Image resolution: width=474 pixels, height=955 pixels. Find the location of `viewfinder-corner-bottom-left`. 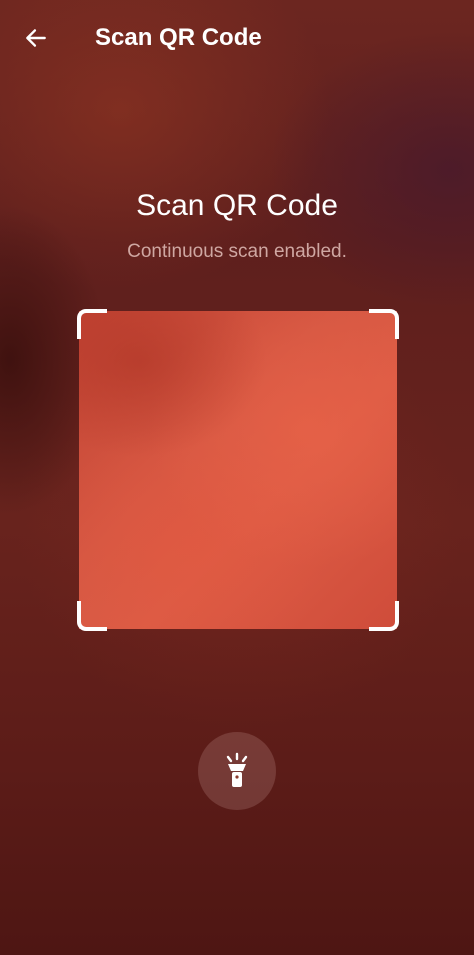

viewfinder-corner-bottom-left is located at coordinates (92, 616).